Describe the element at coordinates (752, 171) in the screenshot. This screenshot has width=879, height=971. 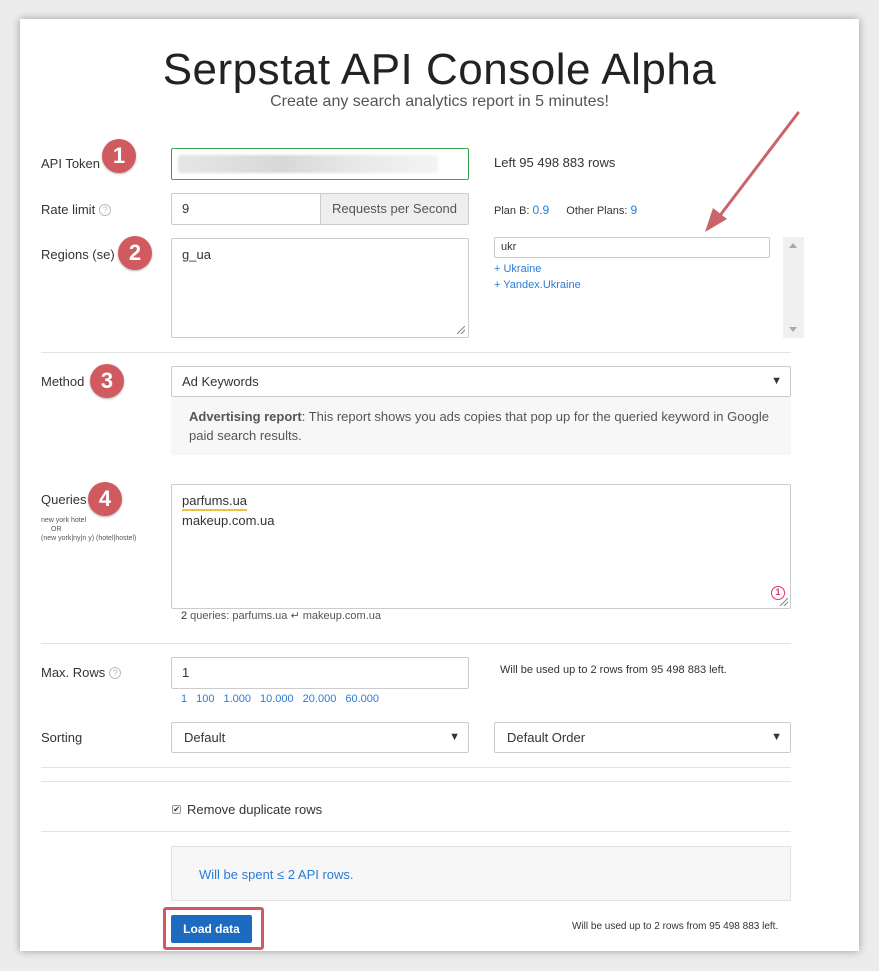
I see `annotation-arrow-icon` at that location.